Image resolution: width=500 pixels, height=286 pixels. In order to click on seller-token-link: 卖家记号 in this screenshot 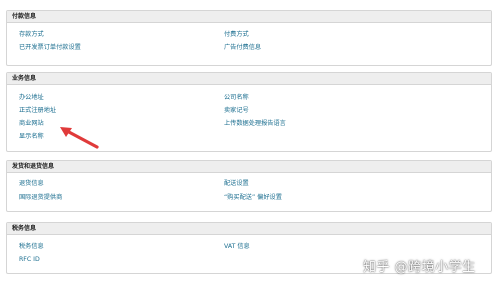, I will do `click(236, 111)`.